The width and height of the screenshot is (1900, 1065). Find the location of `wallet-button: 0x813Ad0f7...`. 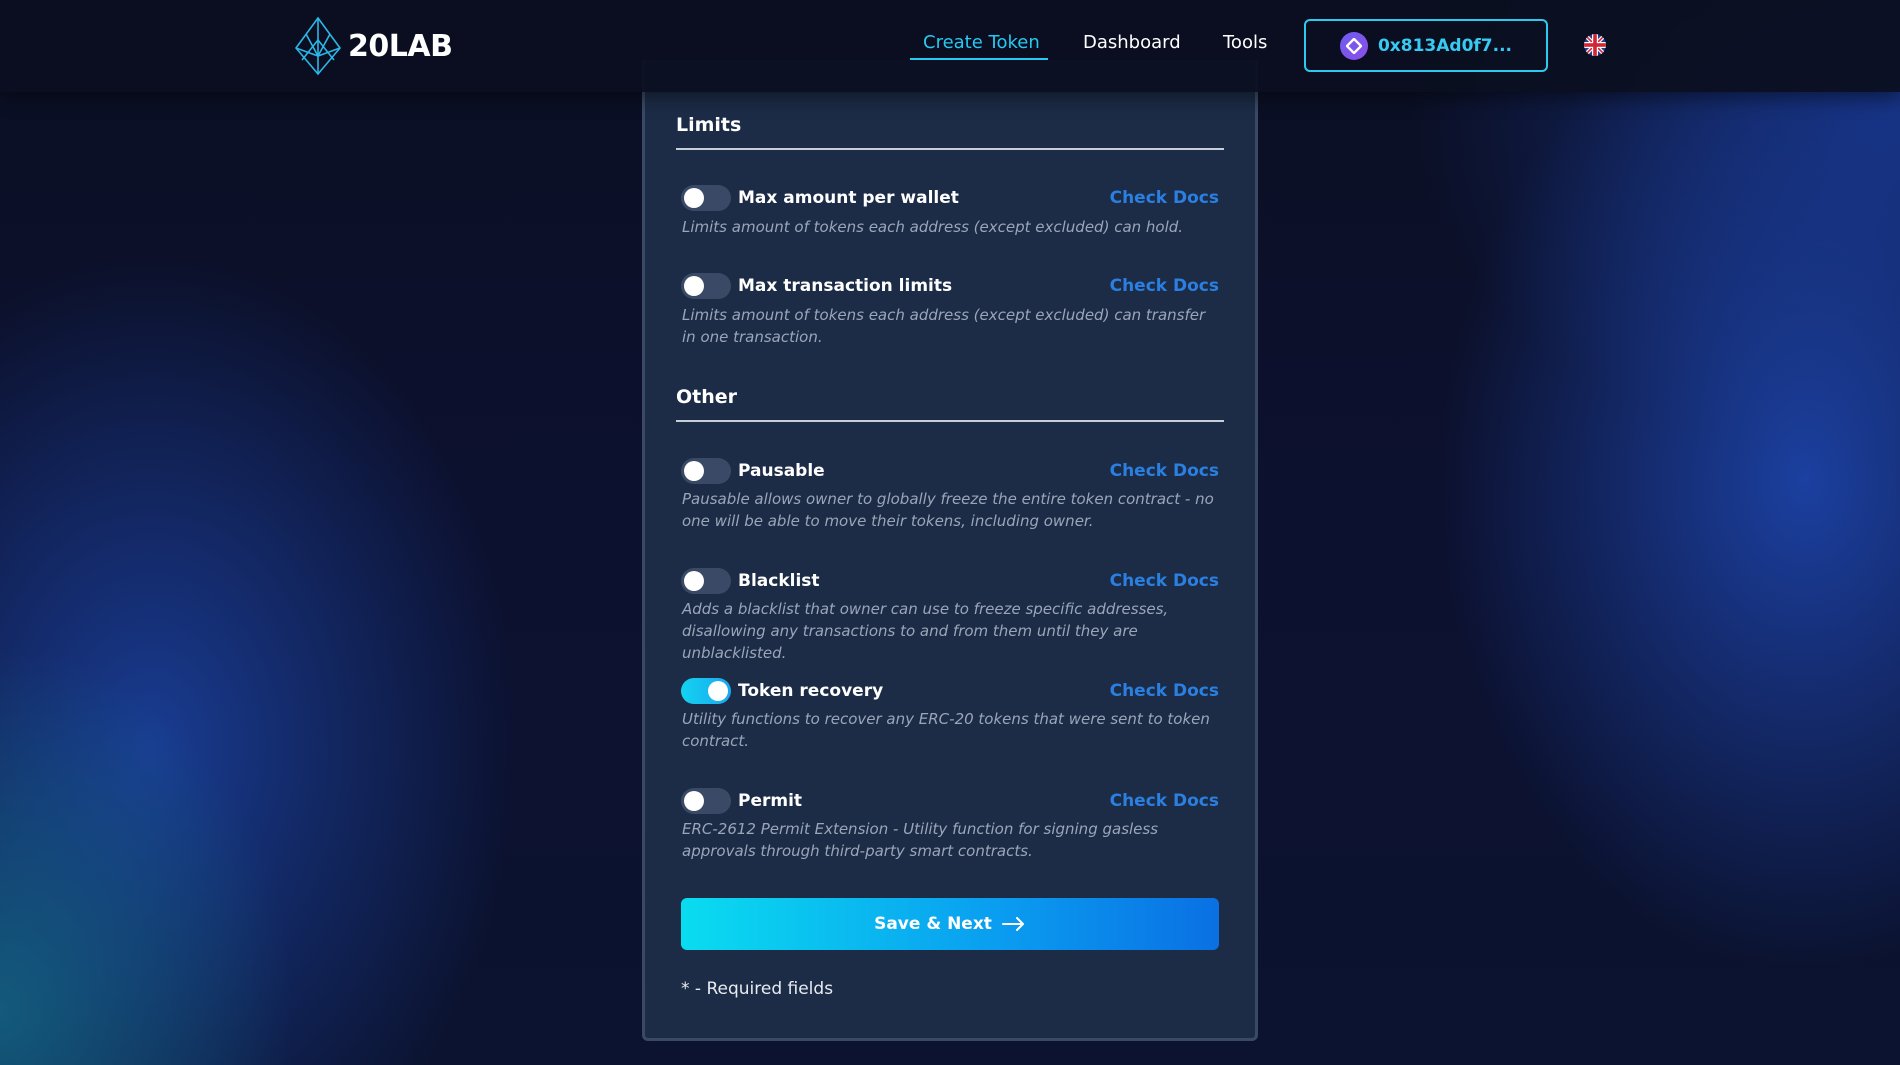

wallet-button: 0x813Ad0f7... is located at coordinates (1426, 45).